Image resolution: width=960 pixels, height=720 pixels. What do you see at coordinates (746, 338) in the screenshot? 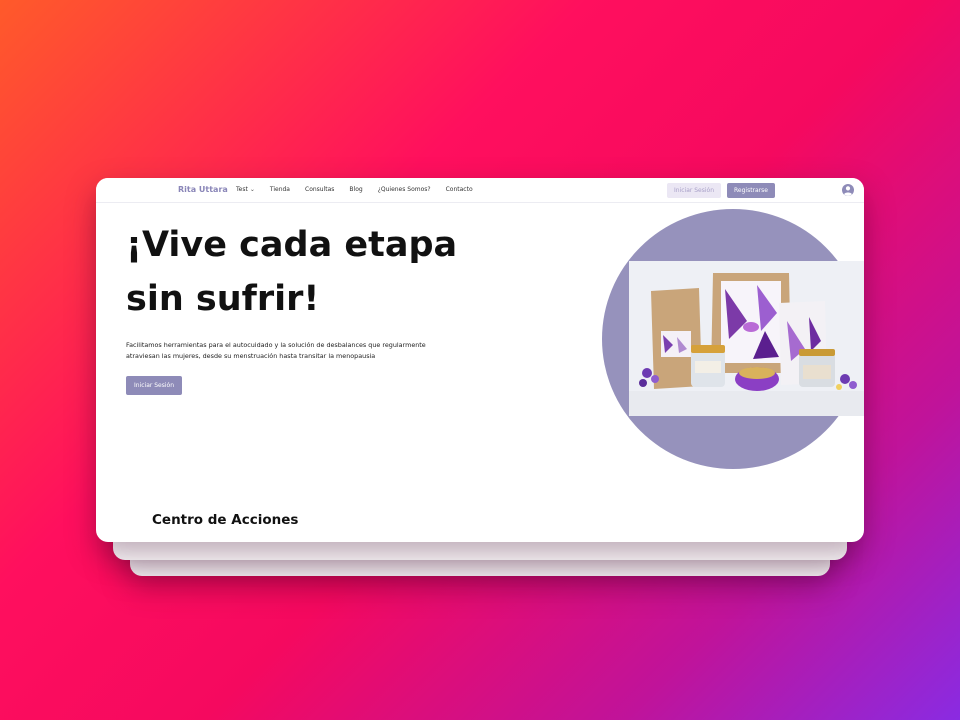
I see `product-photo` at bounding box center [746, 338].